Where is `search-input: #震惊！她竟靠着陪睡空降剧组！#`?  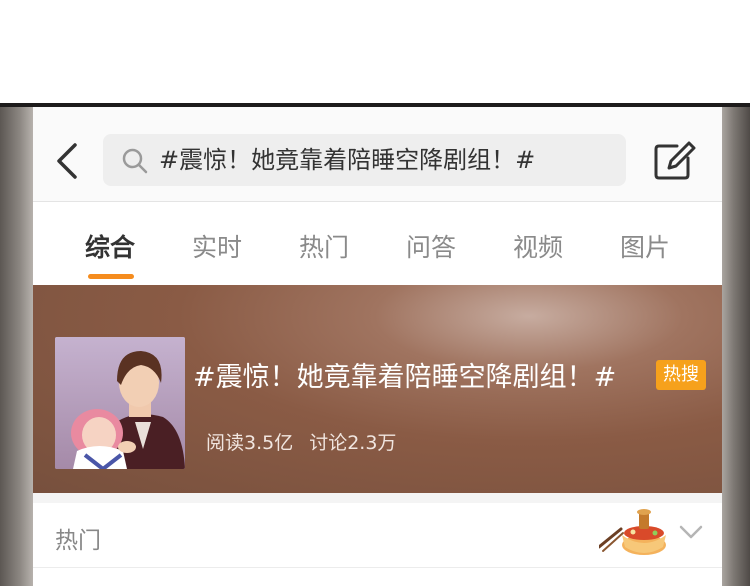
search-input: #震惊！她竟靠着陪睡空降剧组！# is located at coordinates (364, 160).